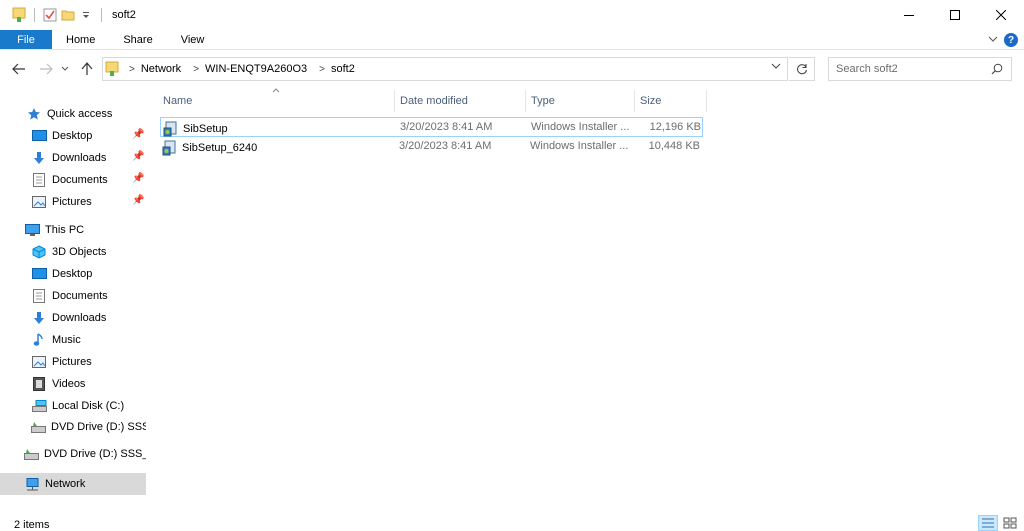 This screenshot has height=531, width=1024. I want to click on file-size: 10,448 KB, so click(674, 146).